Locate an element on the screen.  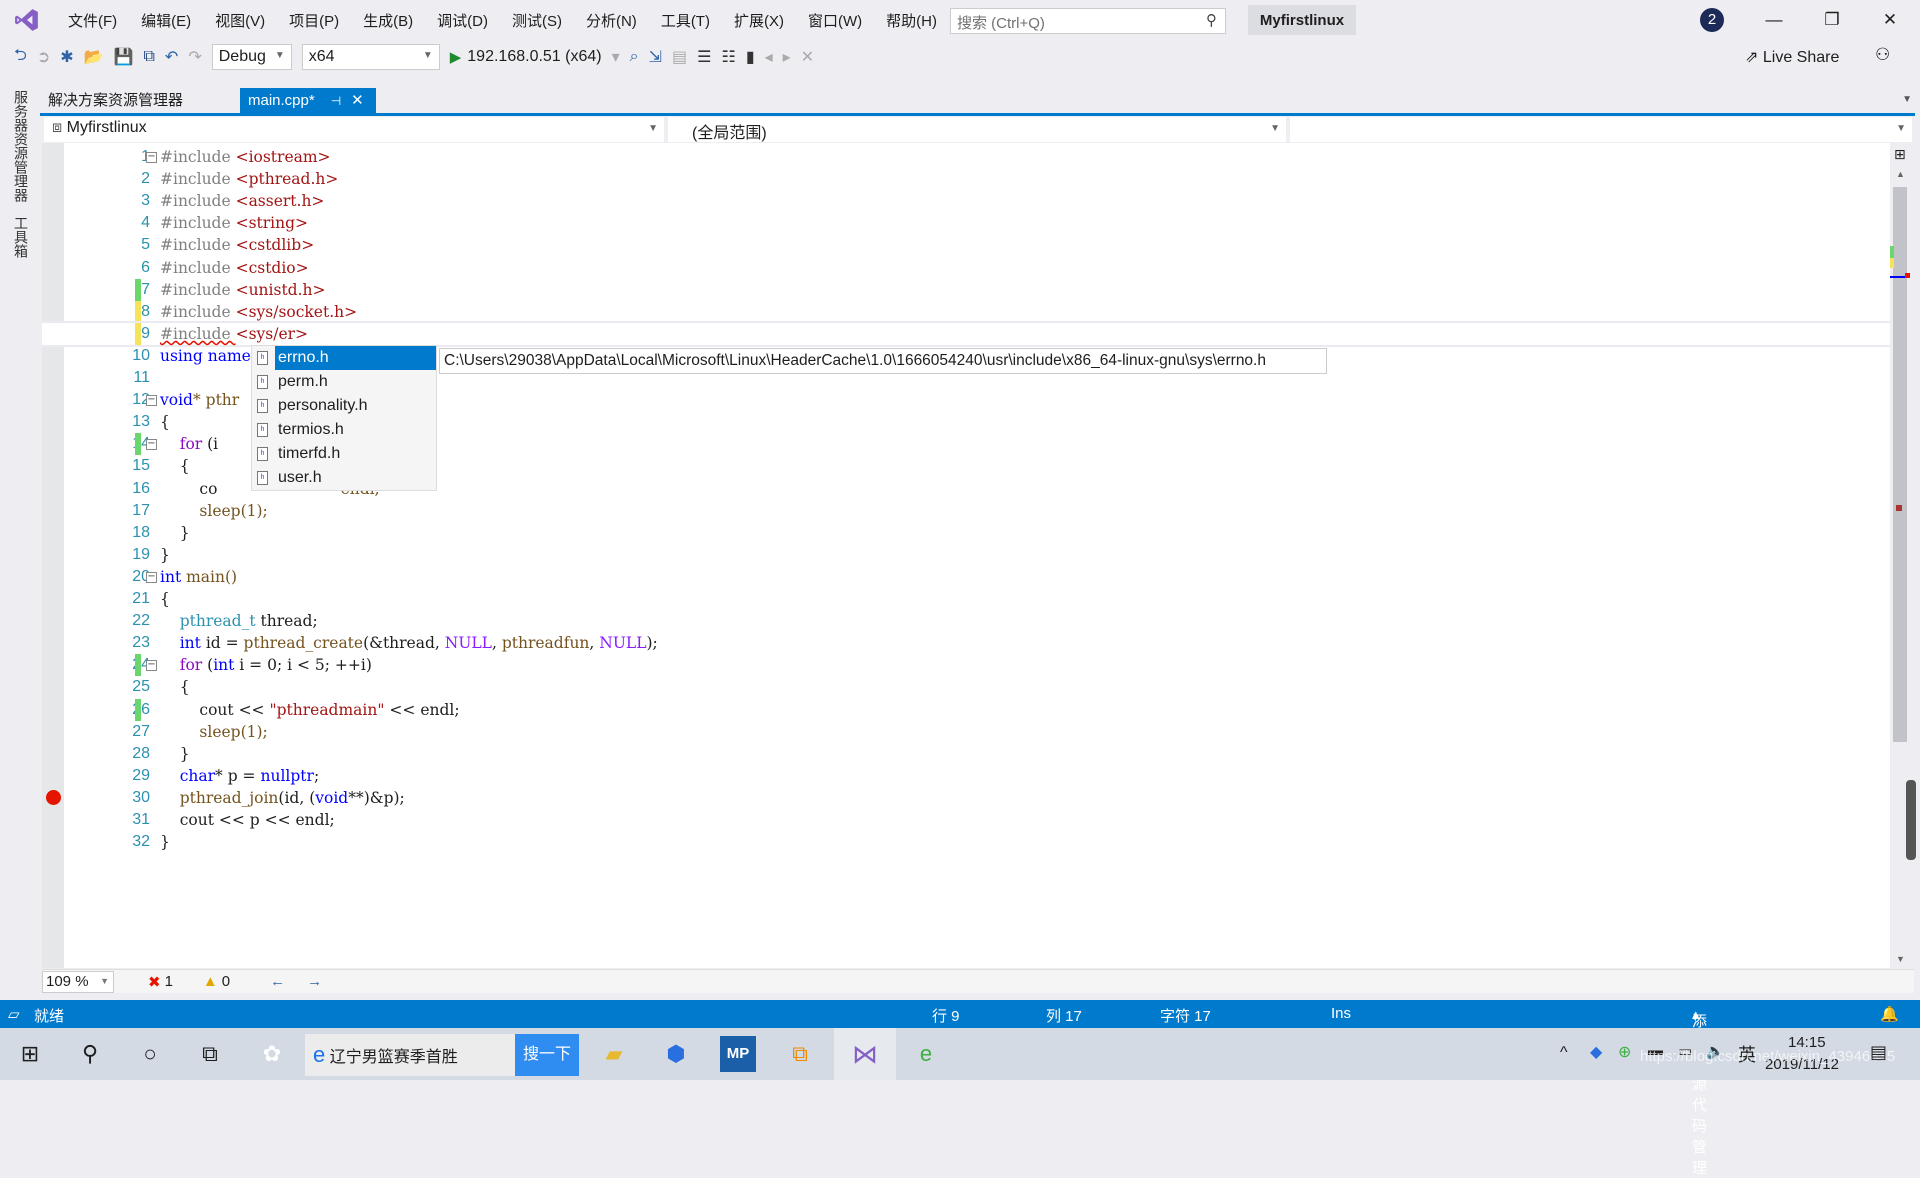
taskbar-search-button: 搜一下 is located at coordinates (547, 1055).